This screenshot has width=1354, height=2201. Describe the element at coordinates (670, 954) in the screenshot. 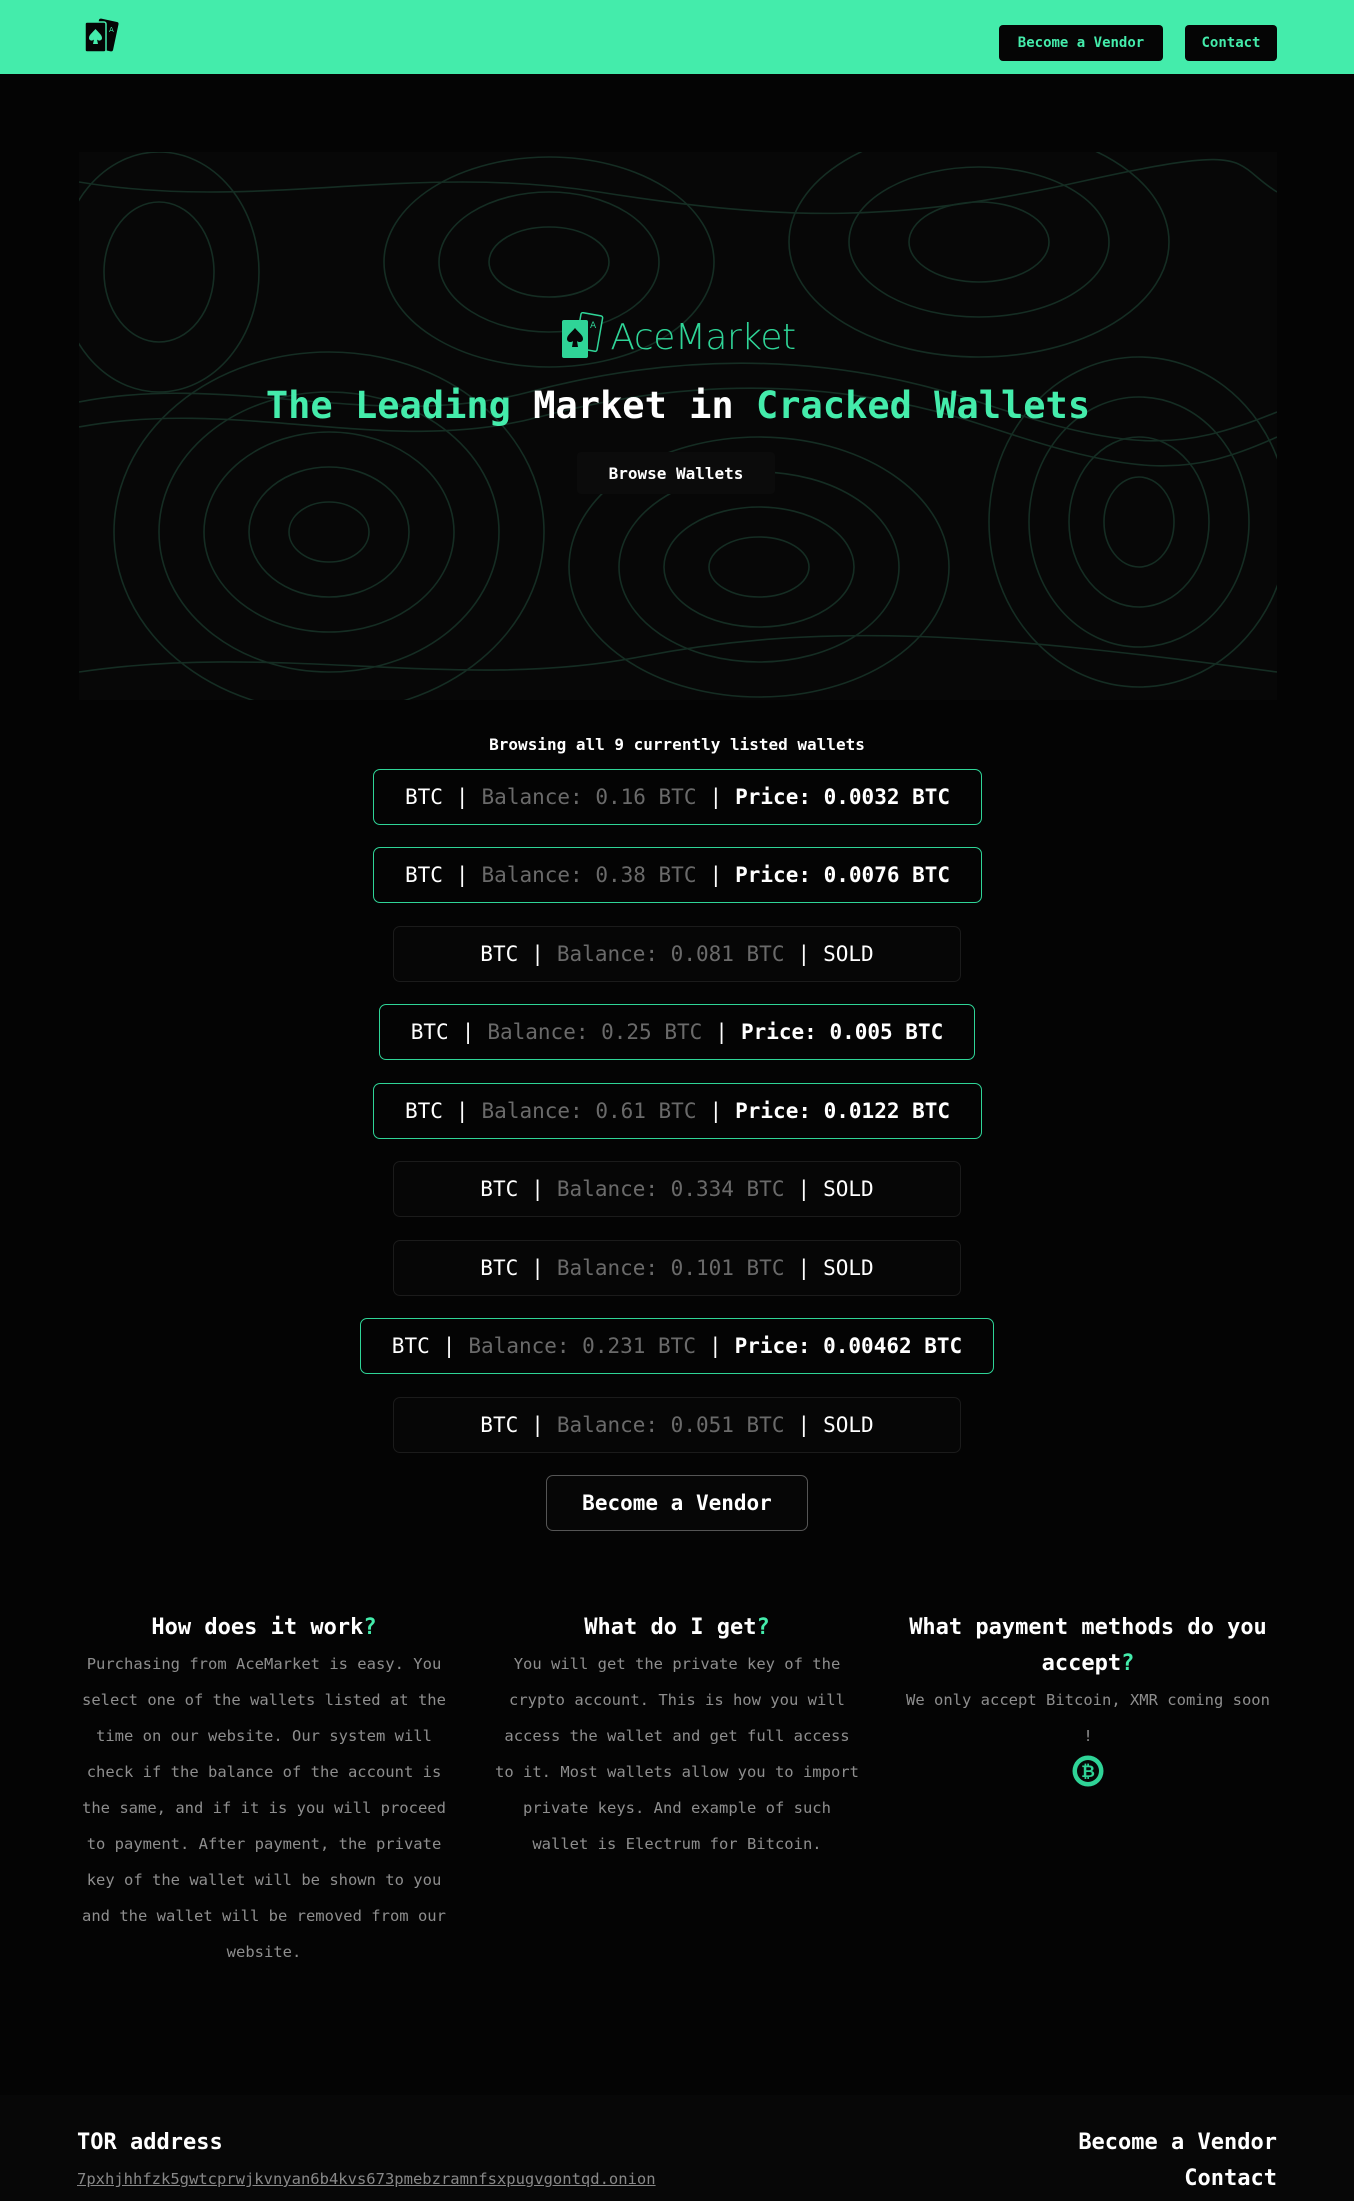

I see `wallet-balance: Balance: 0.081 BTC` at that location.